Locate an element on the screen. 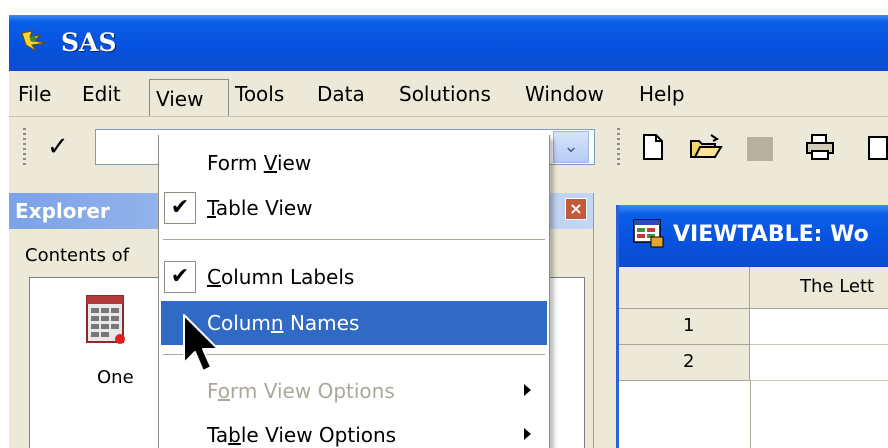  menu-edit: Edit is located at coordinates (101, 94).